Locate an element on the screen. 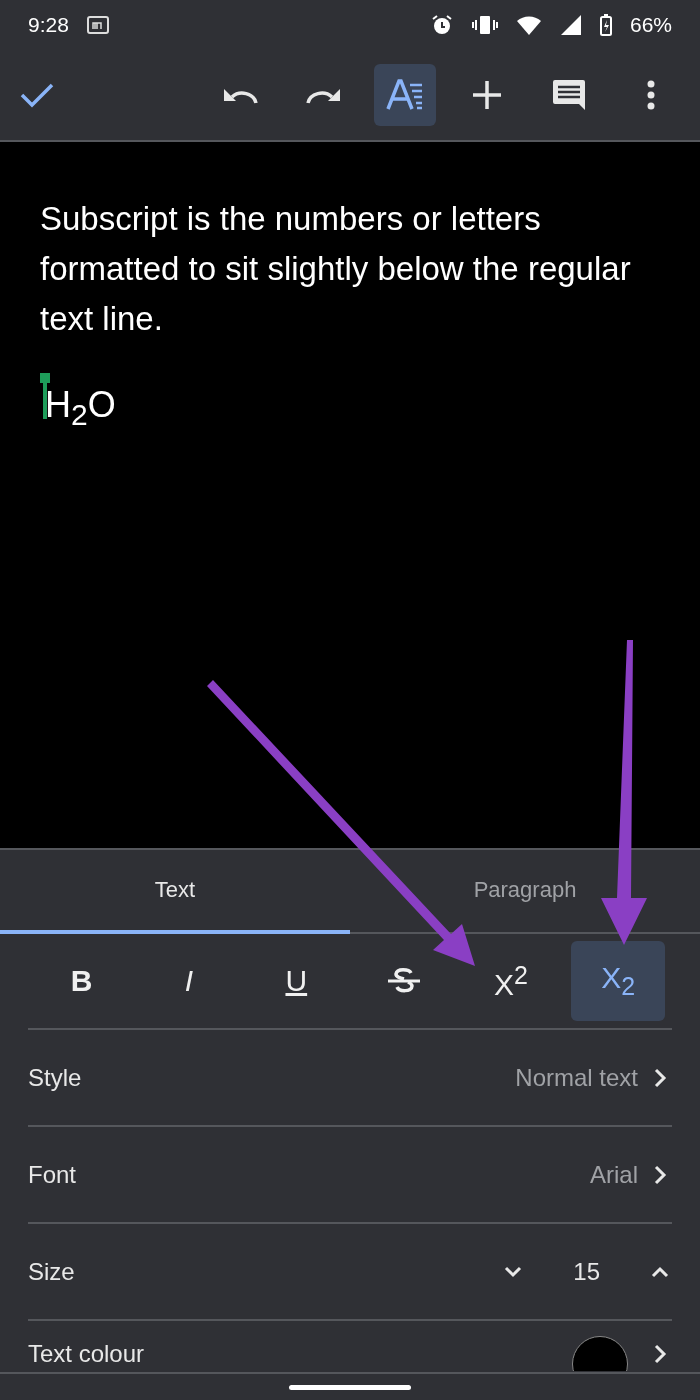 This screenshot has width=700, height=1400. setting-value: Arial is located at coordinates (614, 1174).